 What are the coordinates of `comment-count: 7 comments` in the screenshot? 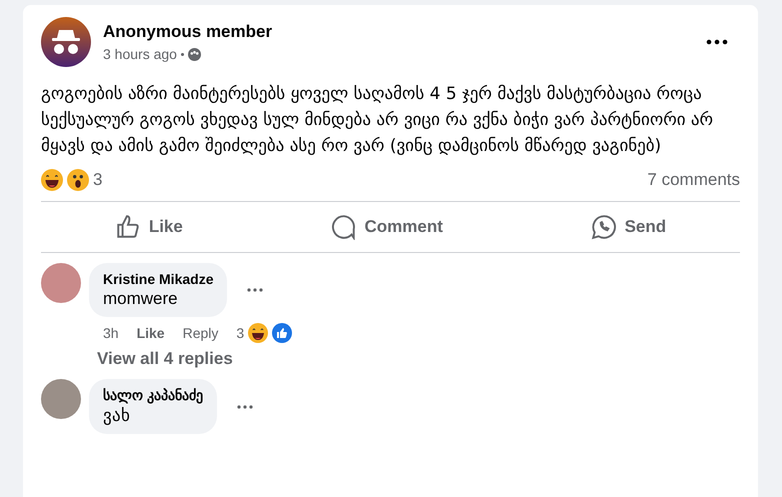 It's located at (693, 180).